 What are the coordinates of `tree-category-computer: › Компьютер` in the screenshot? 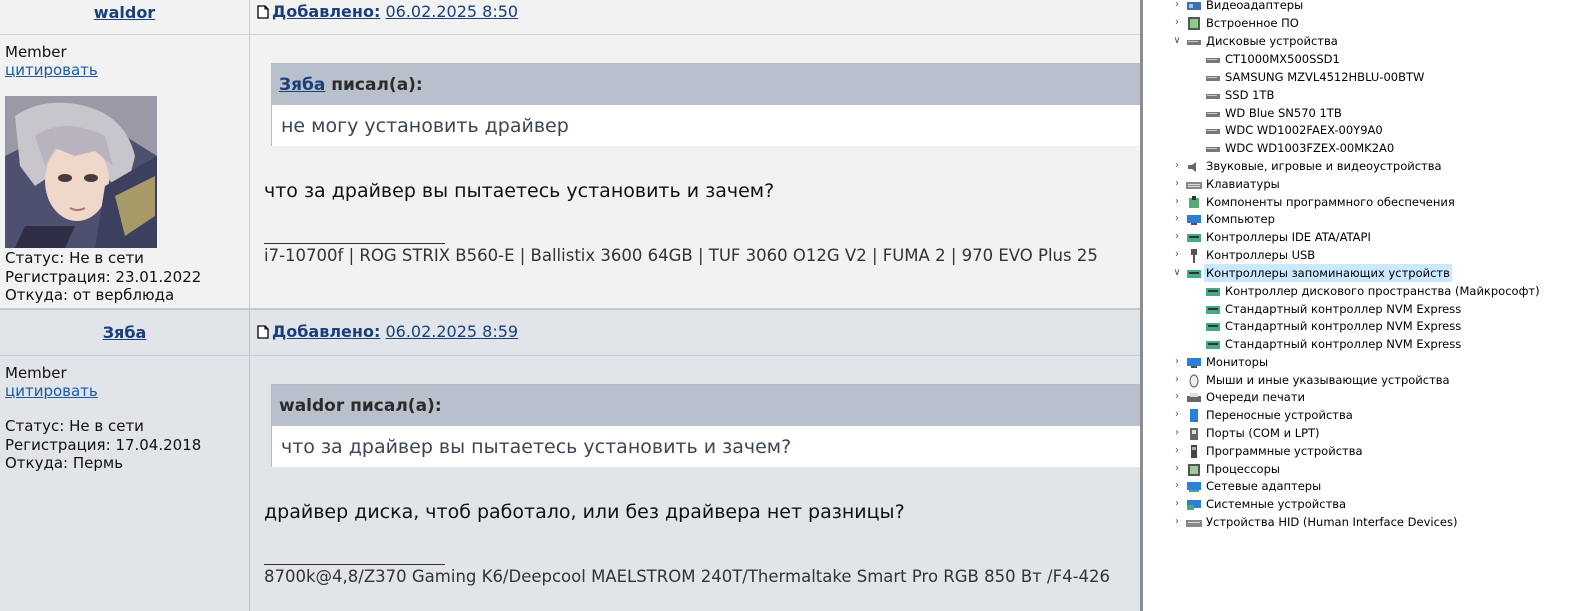 It's located at (1371, 219).